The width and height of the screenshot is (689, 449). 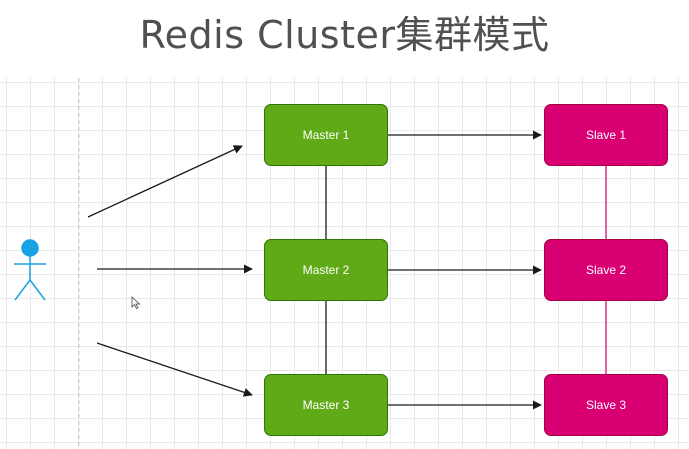 I want to click on arrow-client-master1, so click(x=165, y=181).